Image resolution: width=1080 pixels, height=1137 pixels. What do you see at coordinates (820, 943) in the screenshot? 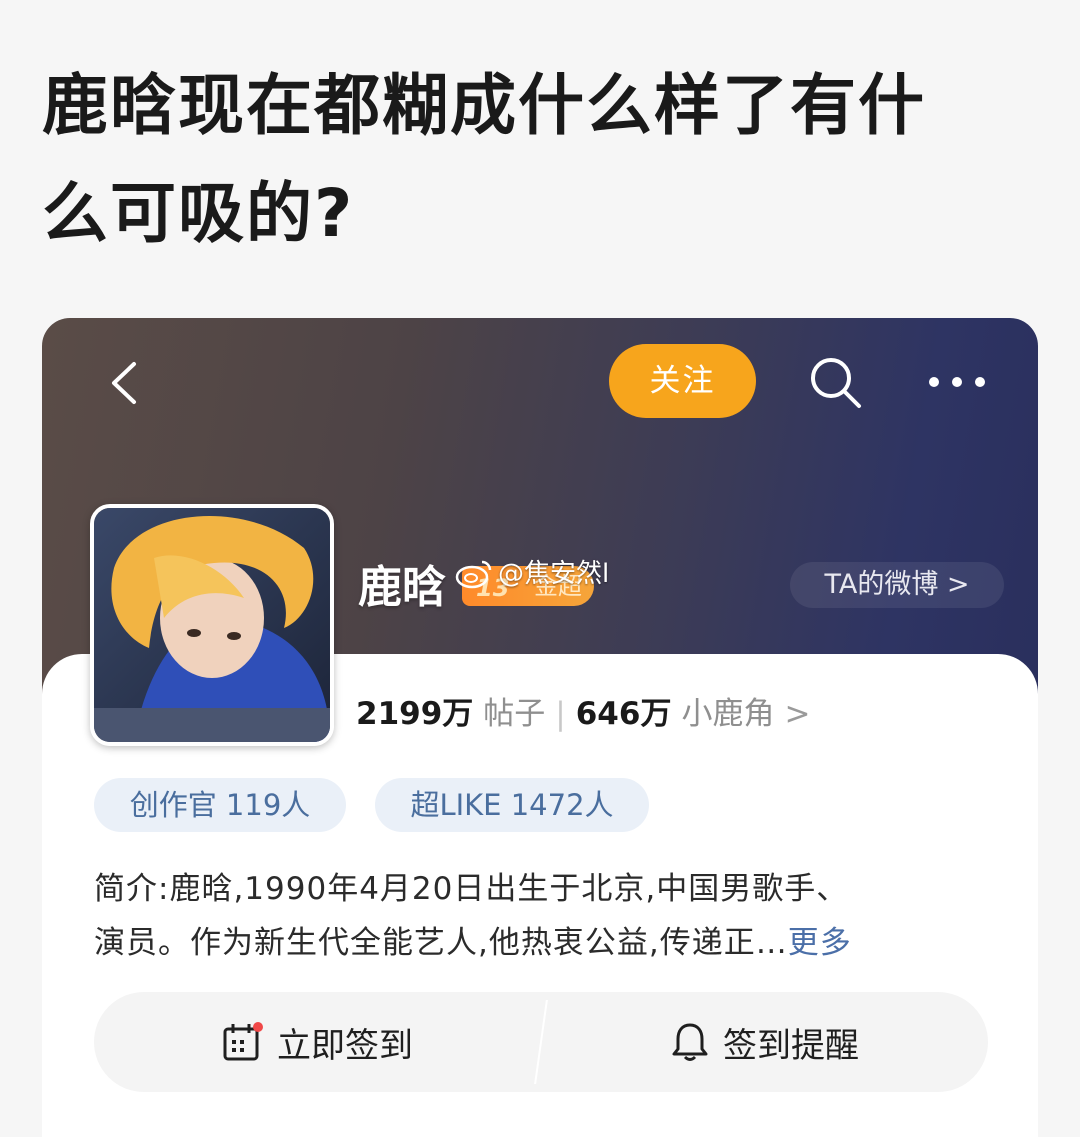
I see `intro-more-link: 更多` at bounding box center [820, 943].